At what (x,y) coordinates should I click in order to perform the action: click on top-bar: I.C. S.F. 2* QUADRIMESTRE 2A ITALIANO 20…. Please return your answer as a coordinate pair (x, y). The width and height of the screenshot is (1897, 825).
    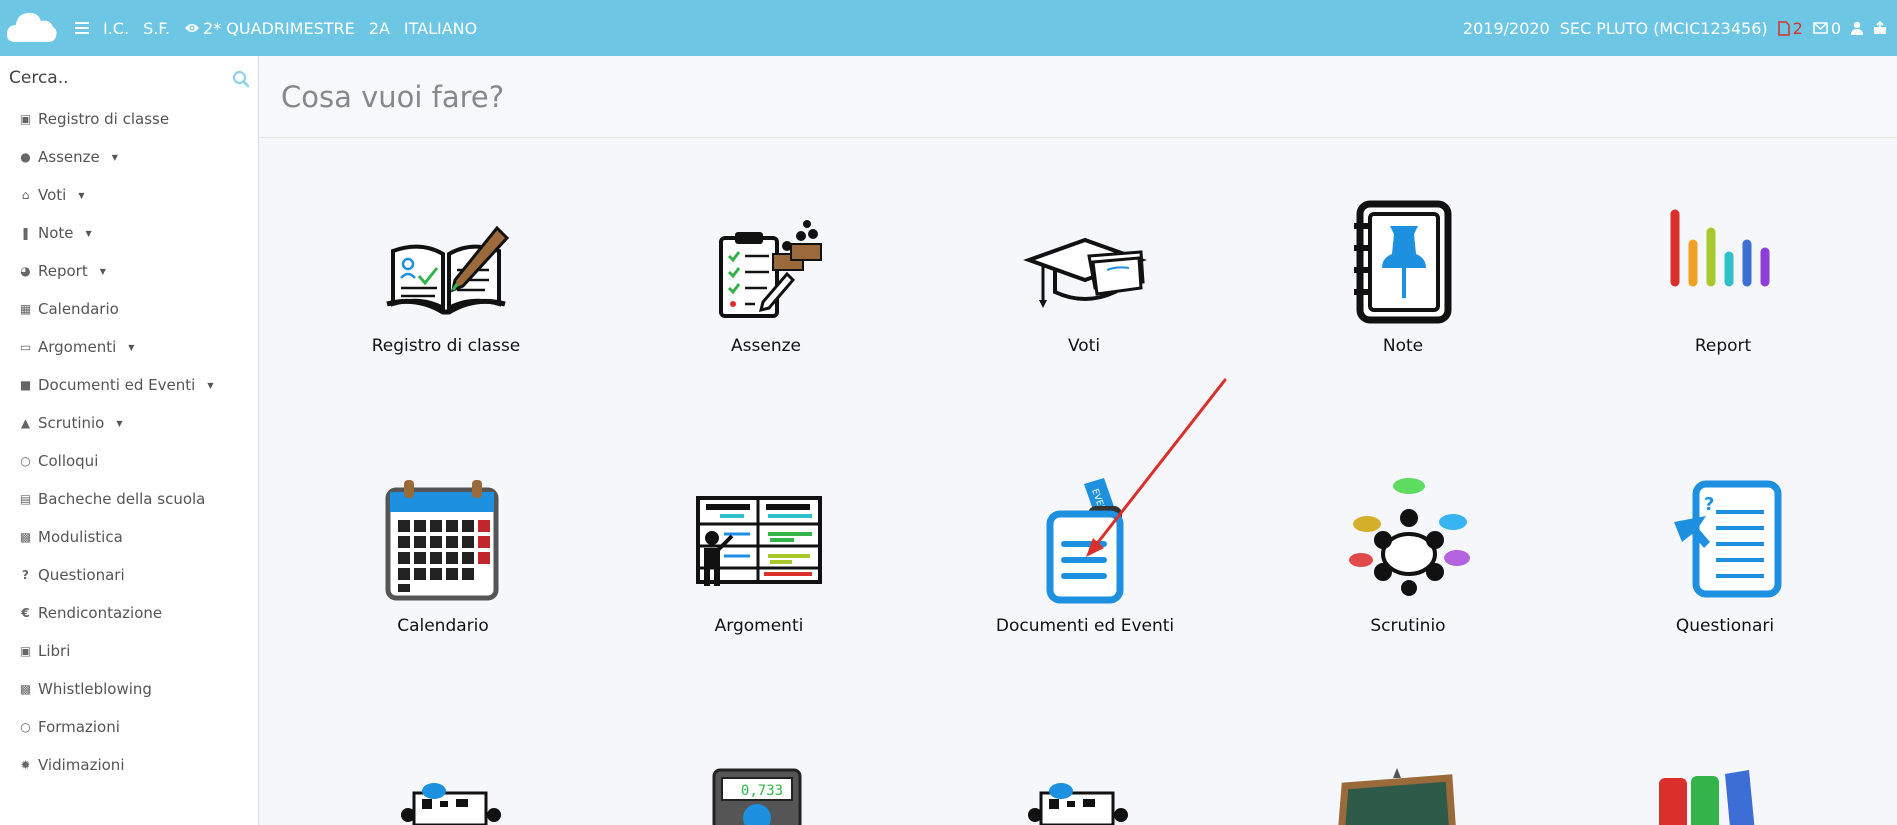
    Looking at the image, I should click on (948, 28).